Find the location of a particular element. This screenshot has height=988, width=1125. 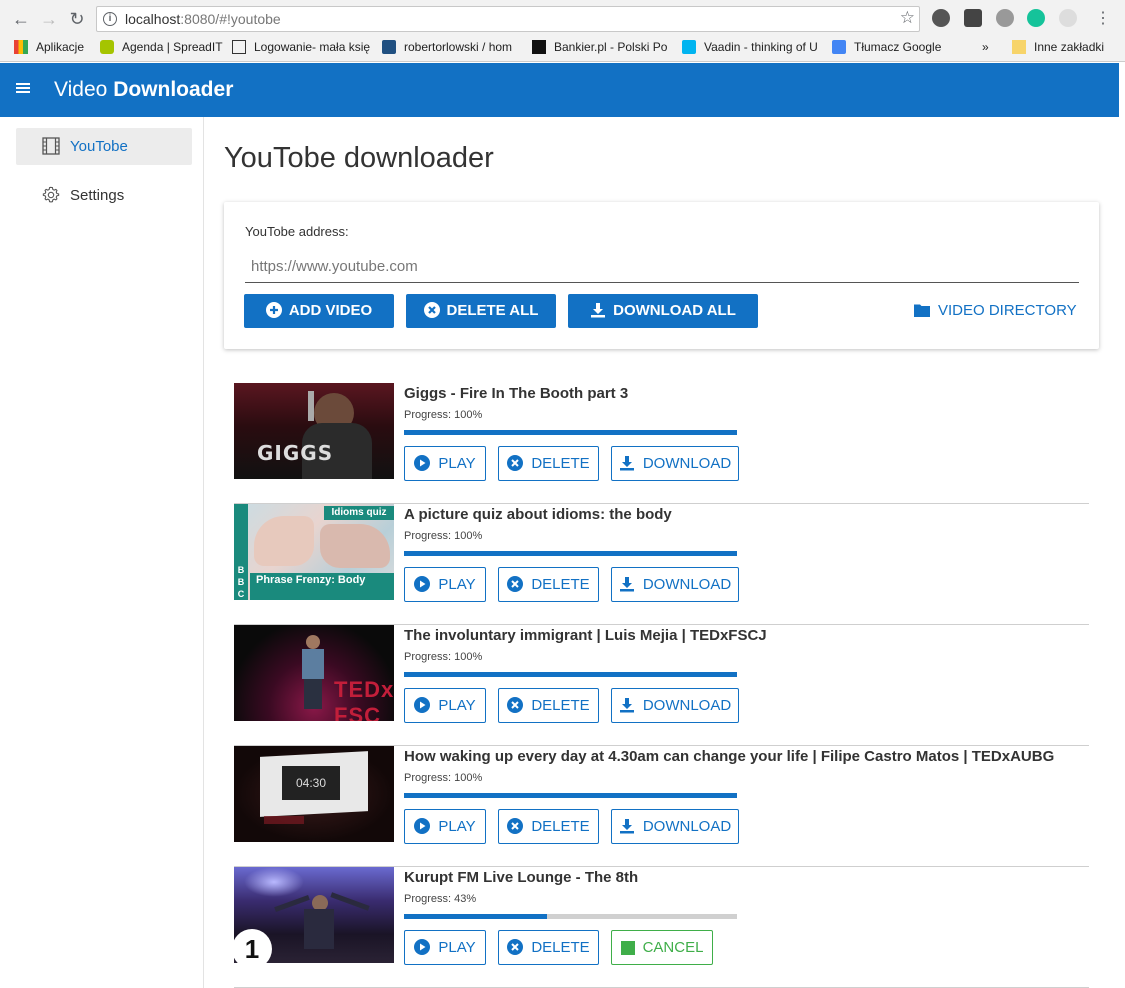

video-thumbnail: 1 is located at coordinates (314, 915).